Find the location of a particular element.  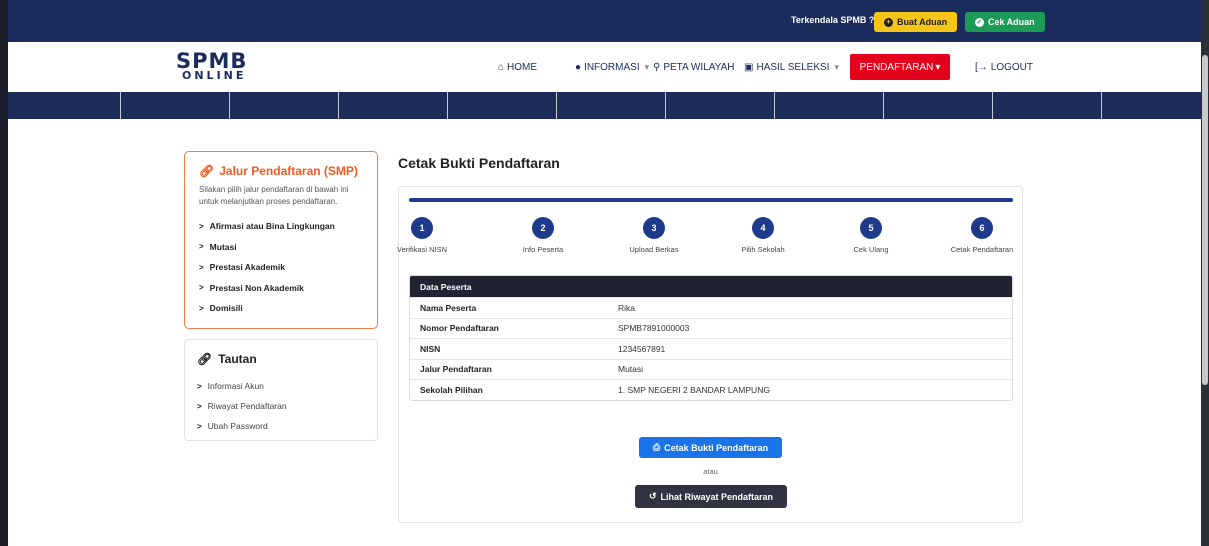

tautan-item-informasi-akun: > Informasi Akun is located at coordinates (281, 386).